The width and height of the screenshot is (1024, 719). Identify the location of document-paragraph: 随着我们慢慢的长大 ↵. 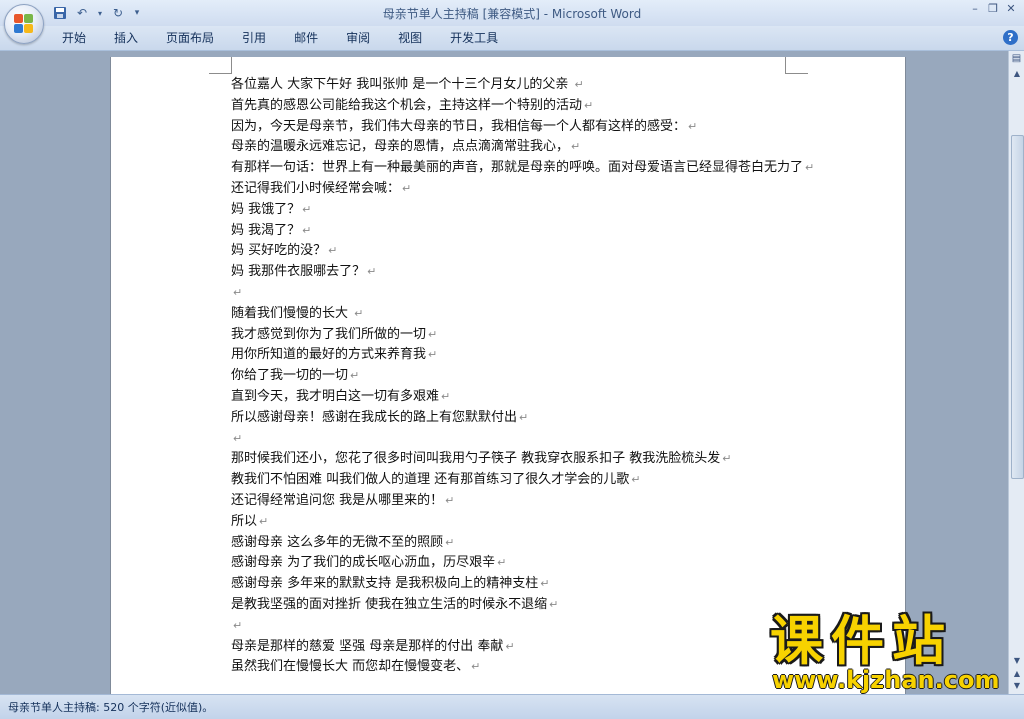
(541, 314).